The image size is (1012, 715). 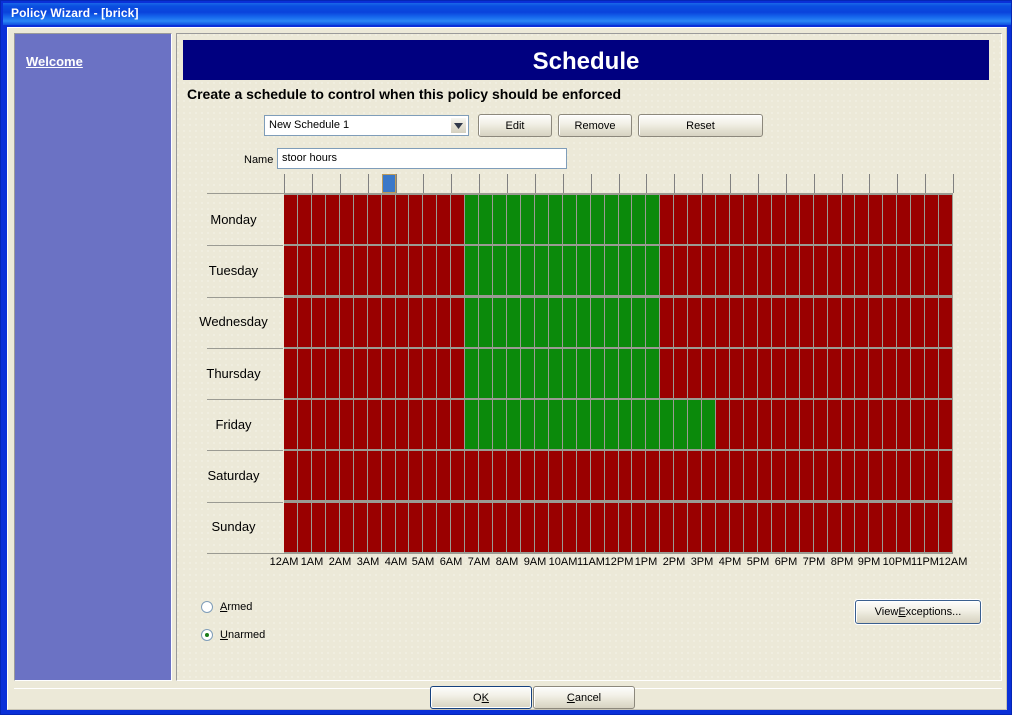 What do you see at coordinates (515, 125) in the screenshot?
I see `edit-button: Edit` at bounding box center [515, 125].